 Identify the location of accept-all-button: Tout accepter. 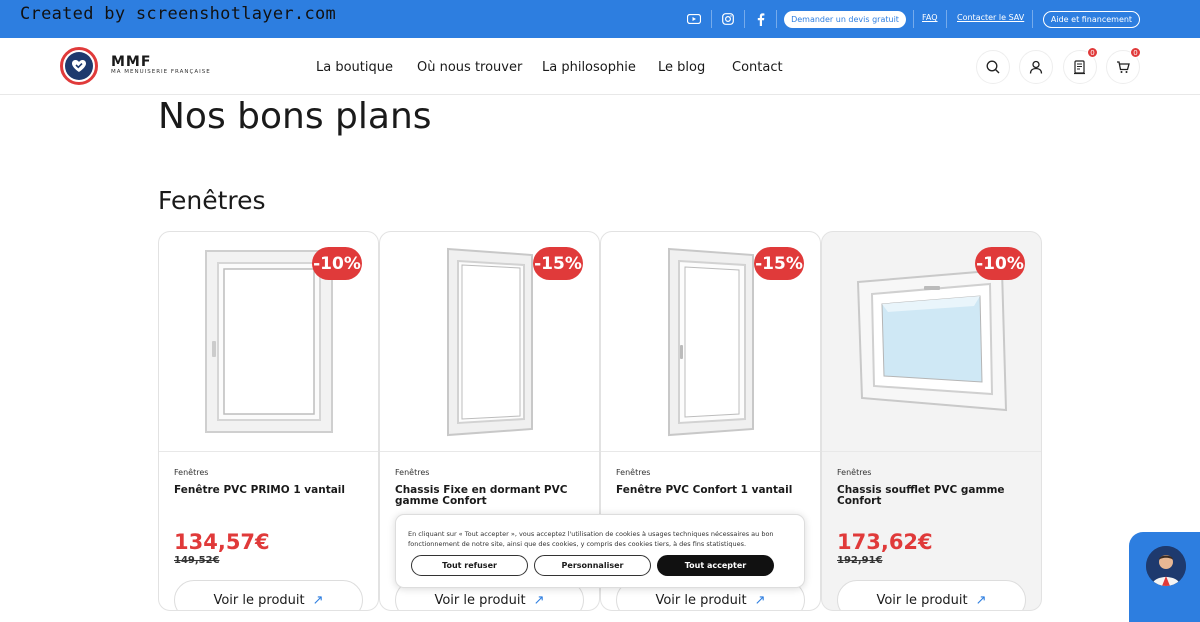
(715, 565).